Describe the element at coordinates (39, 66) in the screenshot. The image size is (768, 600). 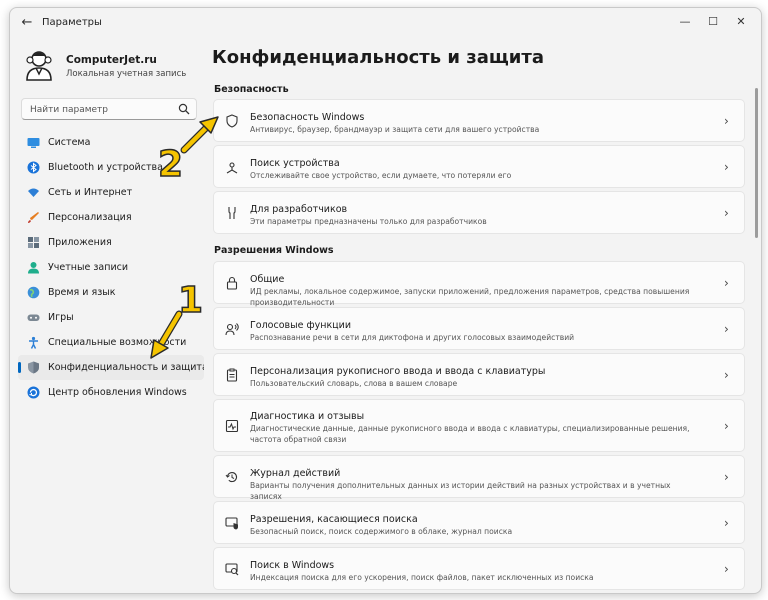
I see `avatar` at that location.